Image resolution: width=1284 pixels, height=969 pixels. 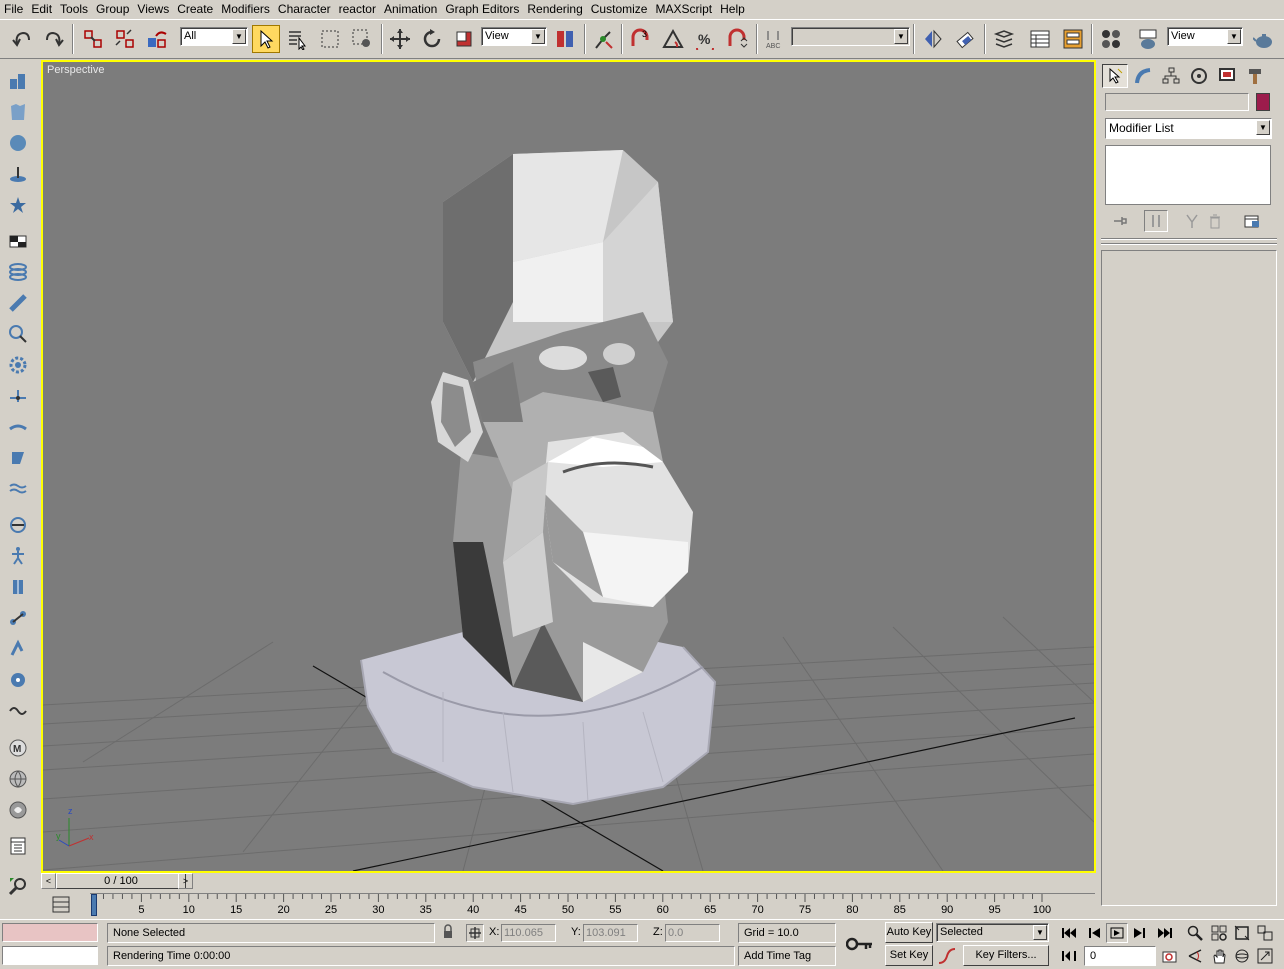 I want to click on tab-utilities, so click(x=1255, y=76).